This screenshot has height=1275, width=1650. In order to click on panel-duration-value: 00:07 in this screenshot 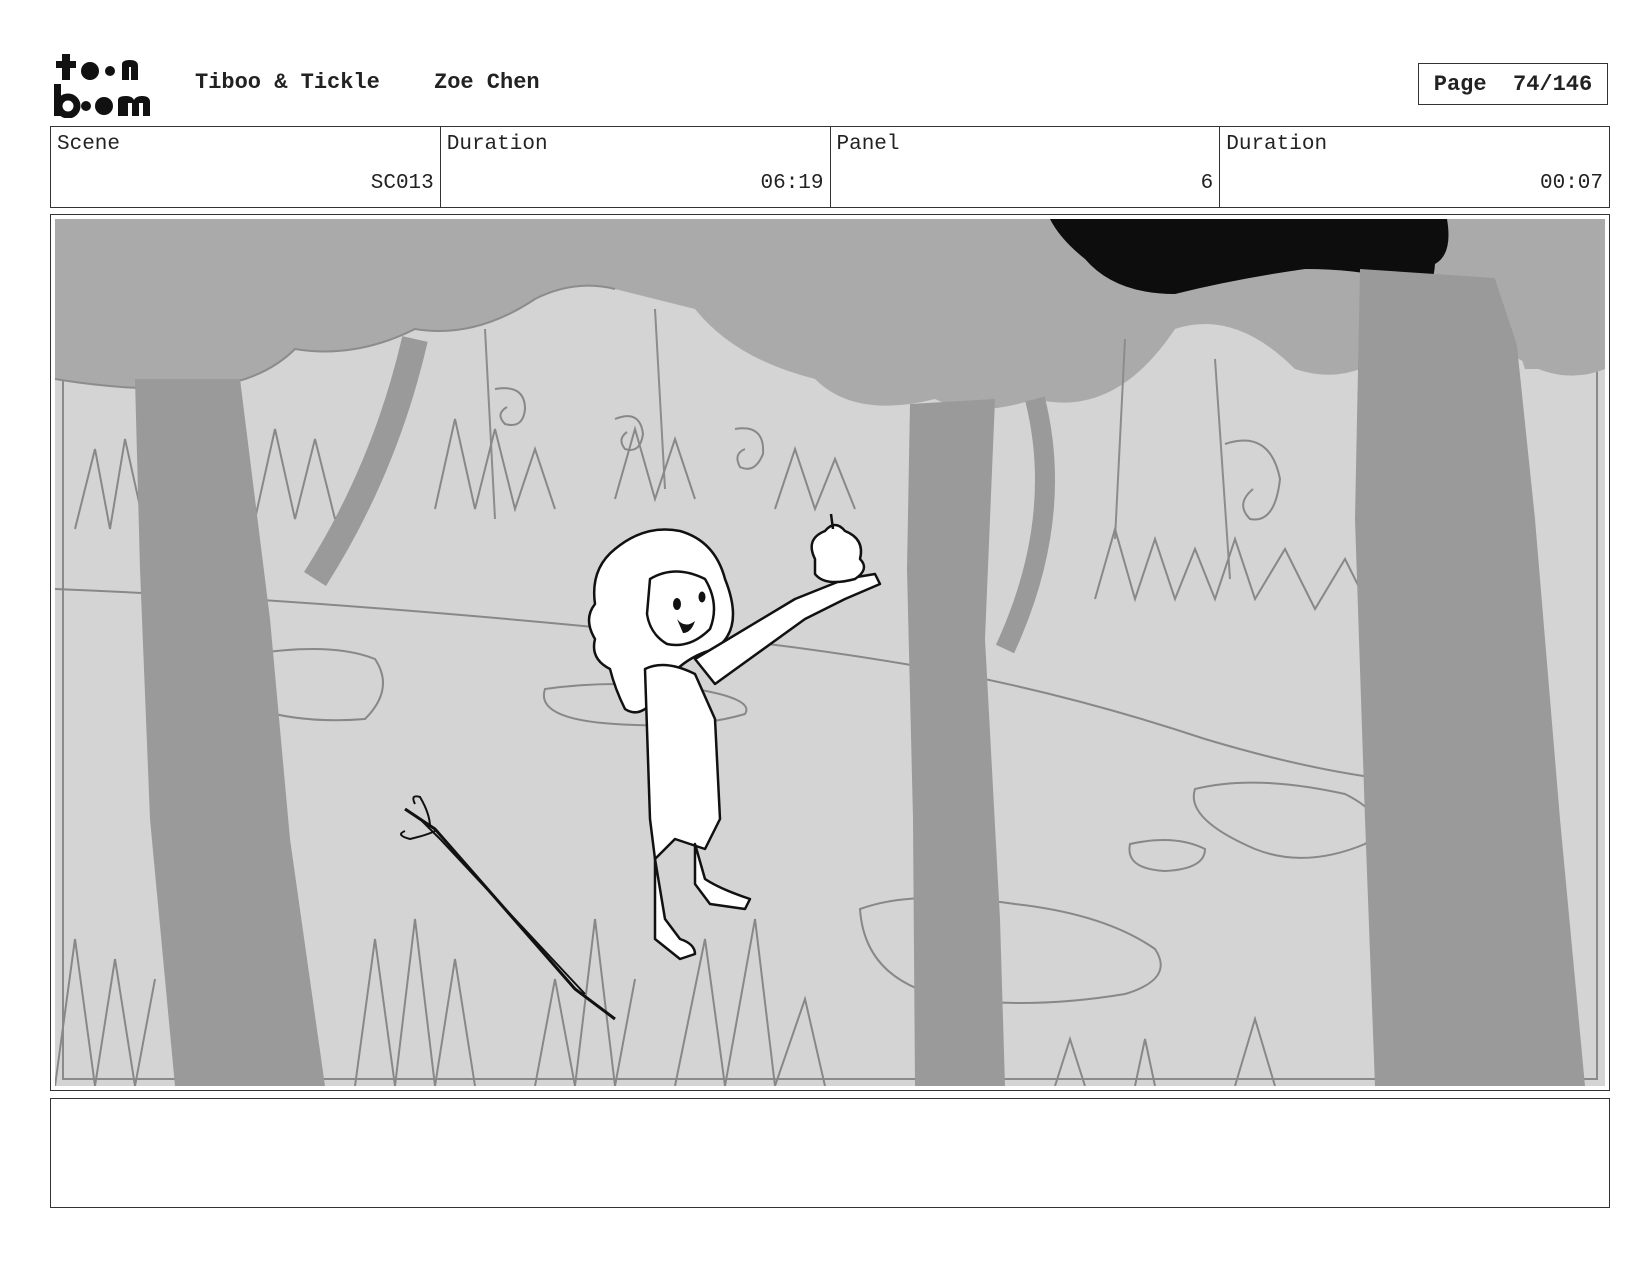, I will do `click(1571, 183)`.